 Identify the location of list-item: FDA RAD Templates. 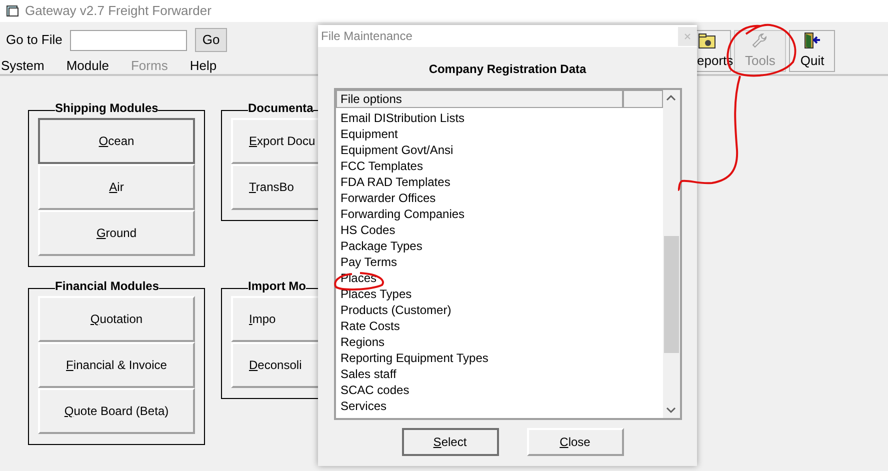
(499, 182).